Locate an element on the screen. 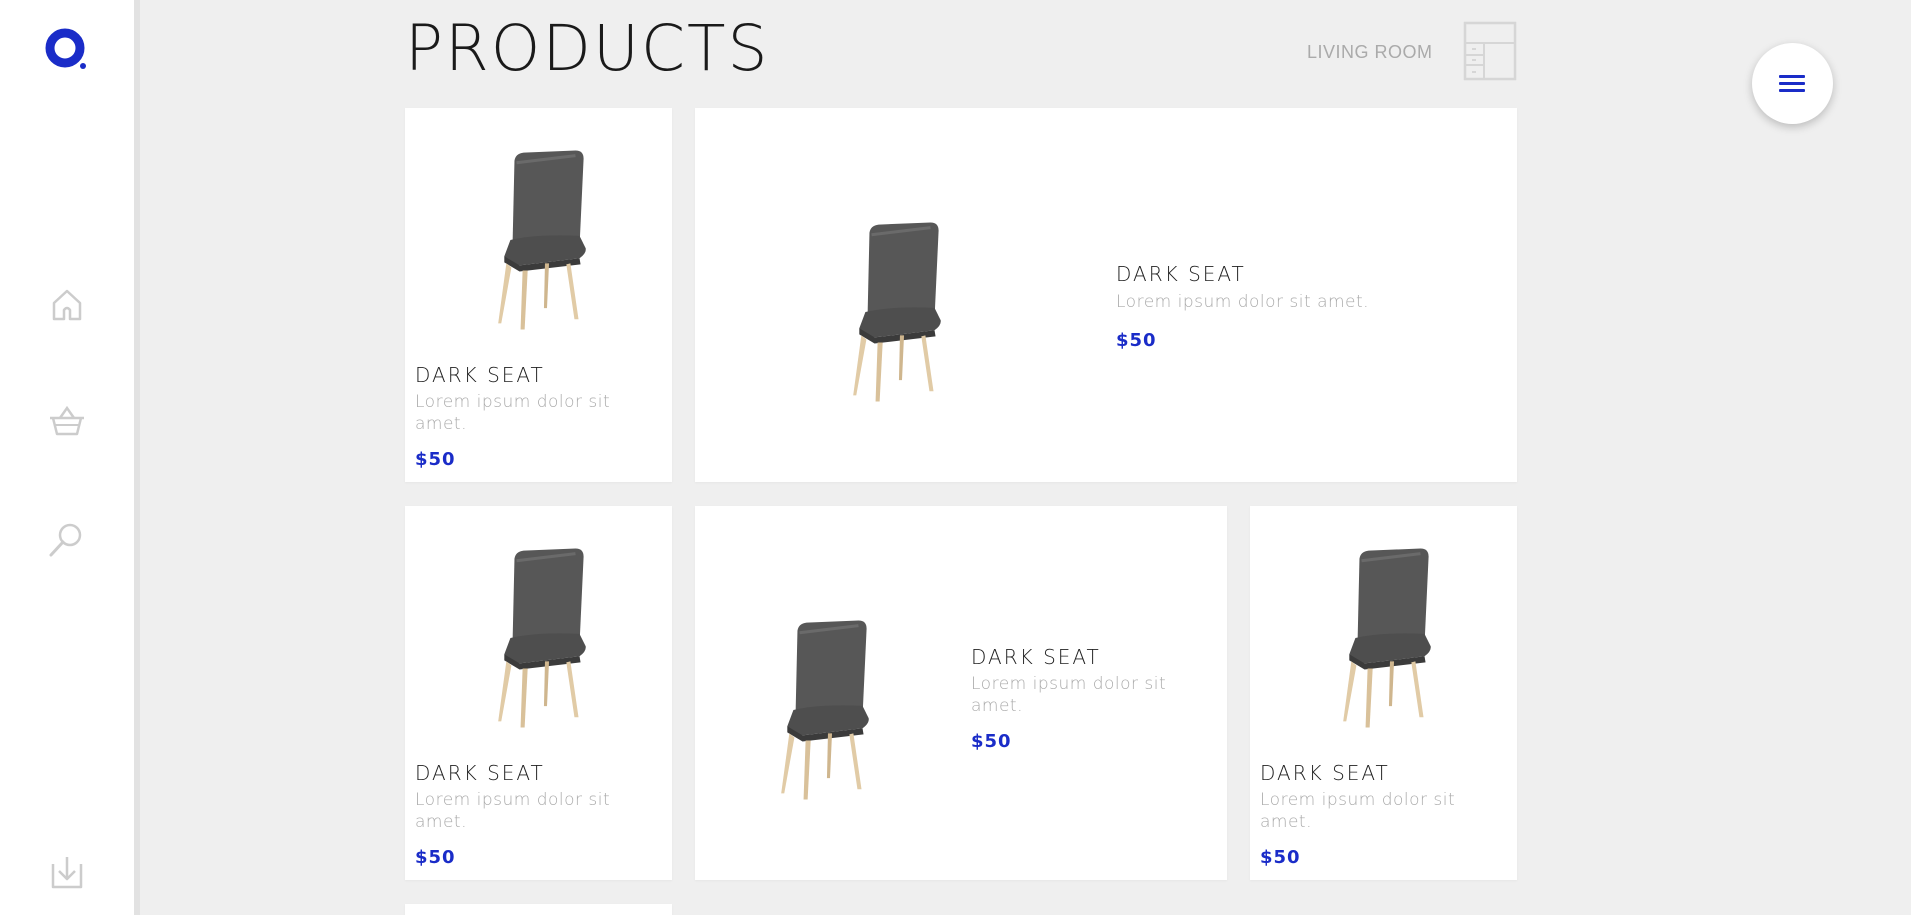 The image size is (1911, 915). category-label: LIVING ROOM is located at coordinates (1370, 52).